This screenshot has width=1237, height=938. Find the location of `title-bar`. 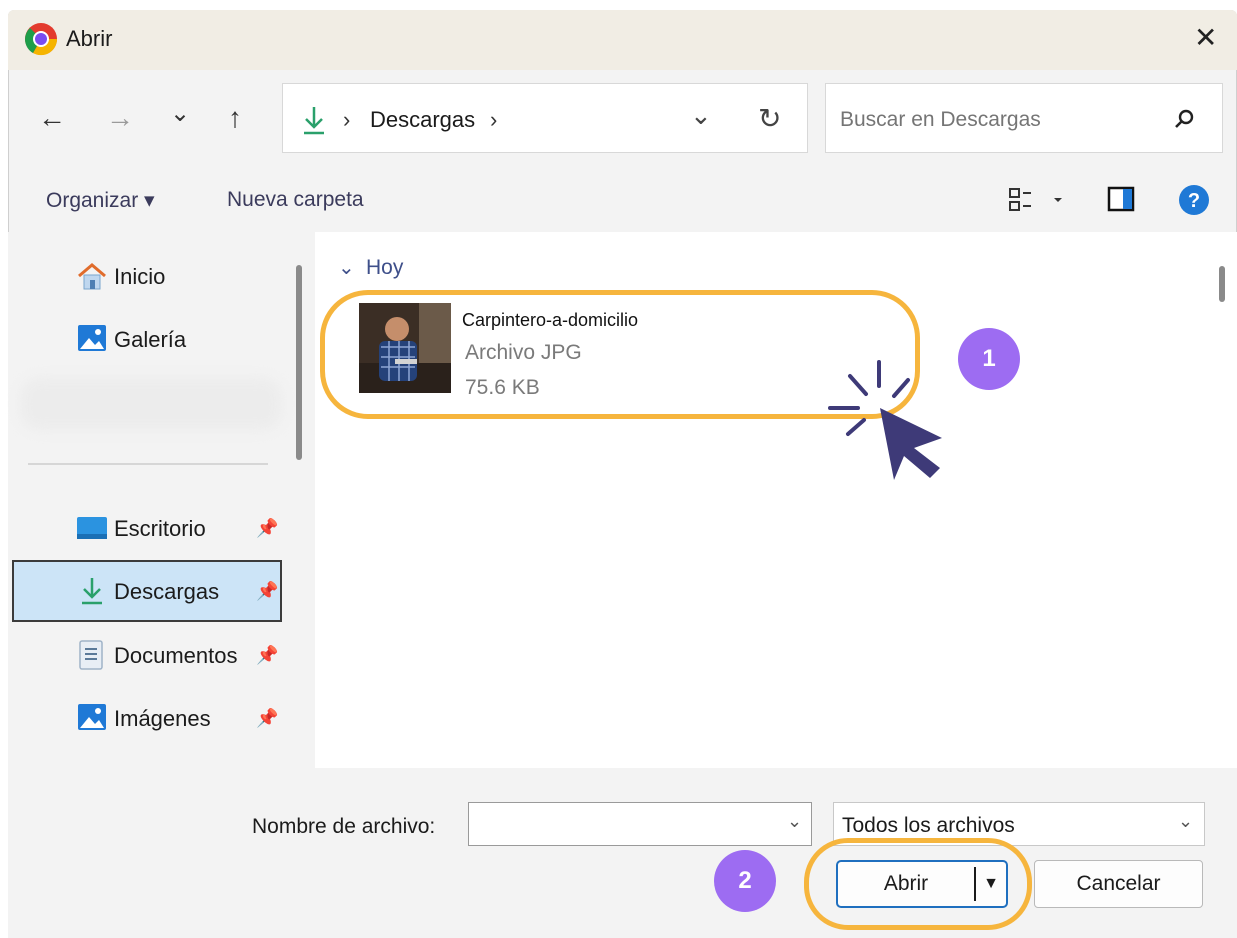

title-bar is located at coordinates (622, 40).